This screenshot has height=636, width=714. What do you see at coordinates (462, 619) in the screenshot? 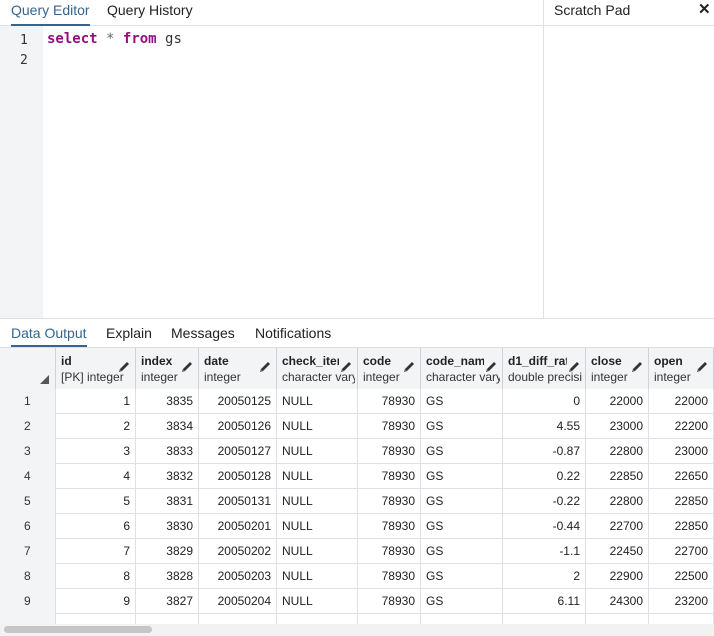
I see `cell-code-name` at bounding box center [462, 619].